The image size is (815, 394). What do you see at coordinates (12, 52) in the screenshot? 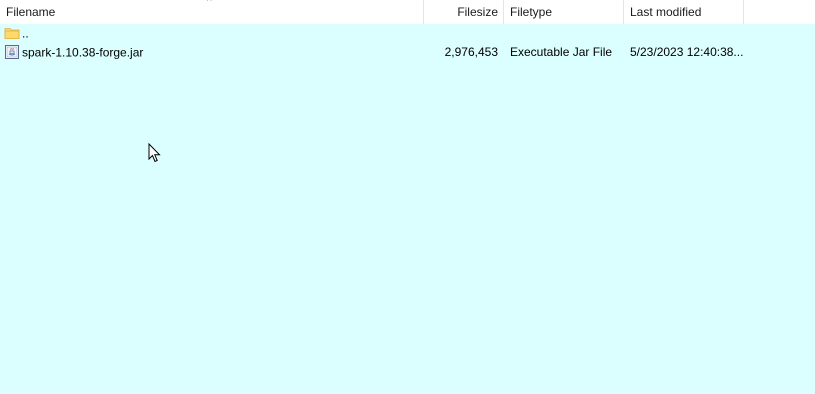
I see `jar-file-icon` at bounding box center [12, 52].